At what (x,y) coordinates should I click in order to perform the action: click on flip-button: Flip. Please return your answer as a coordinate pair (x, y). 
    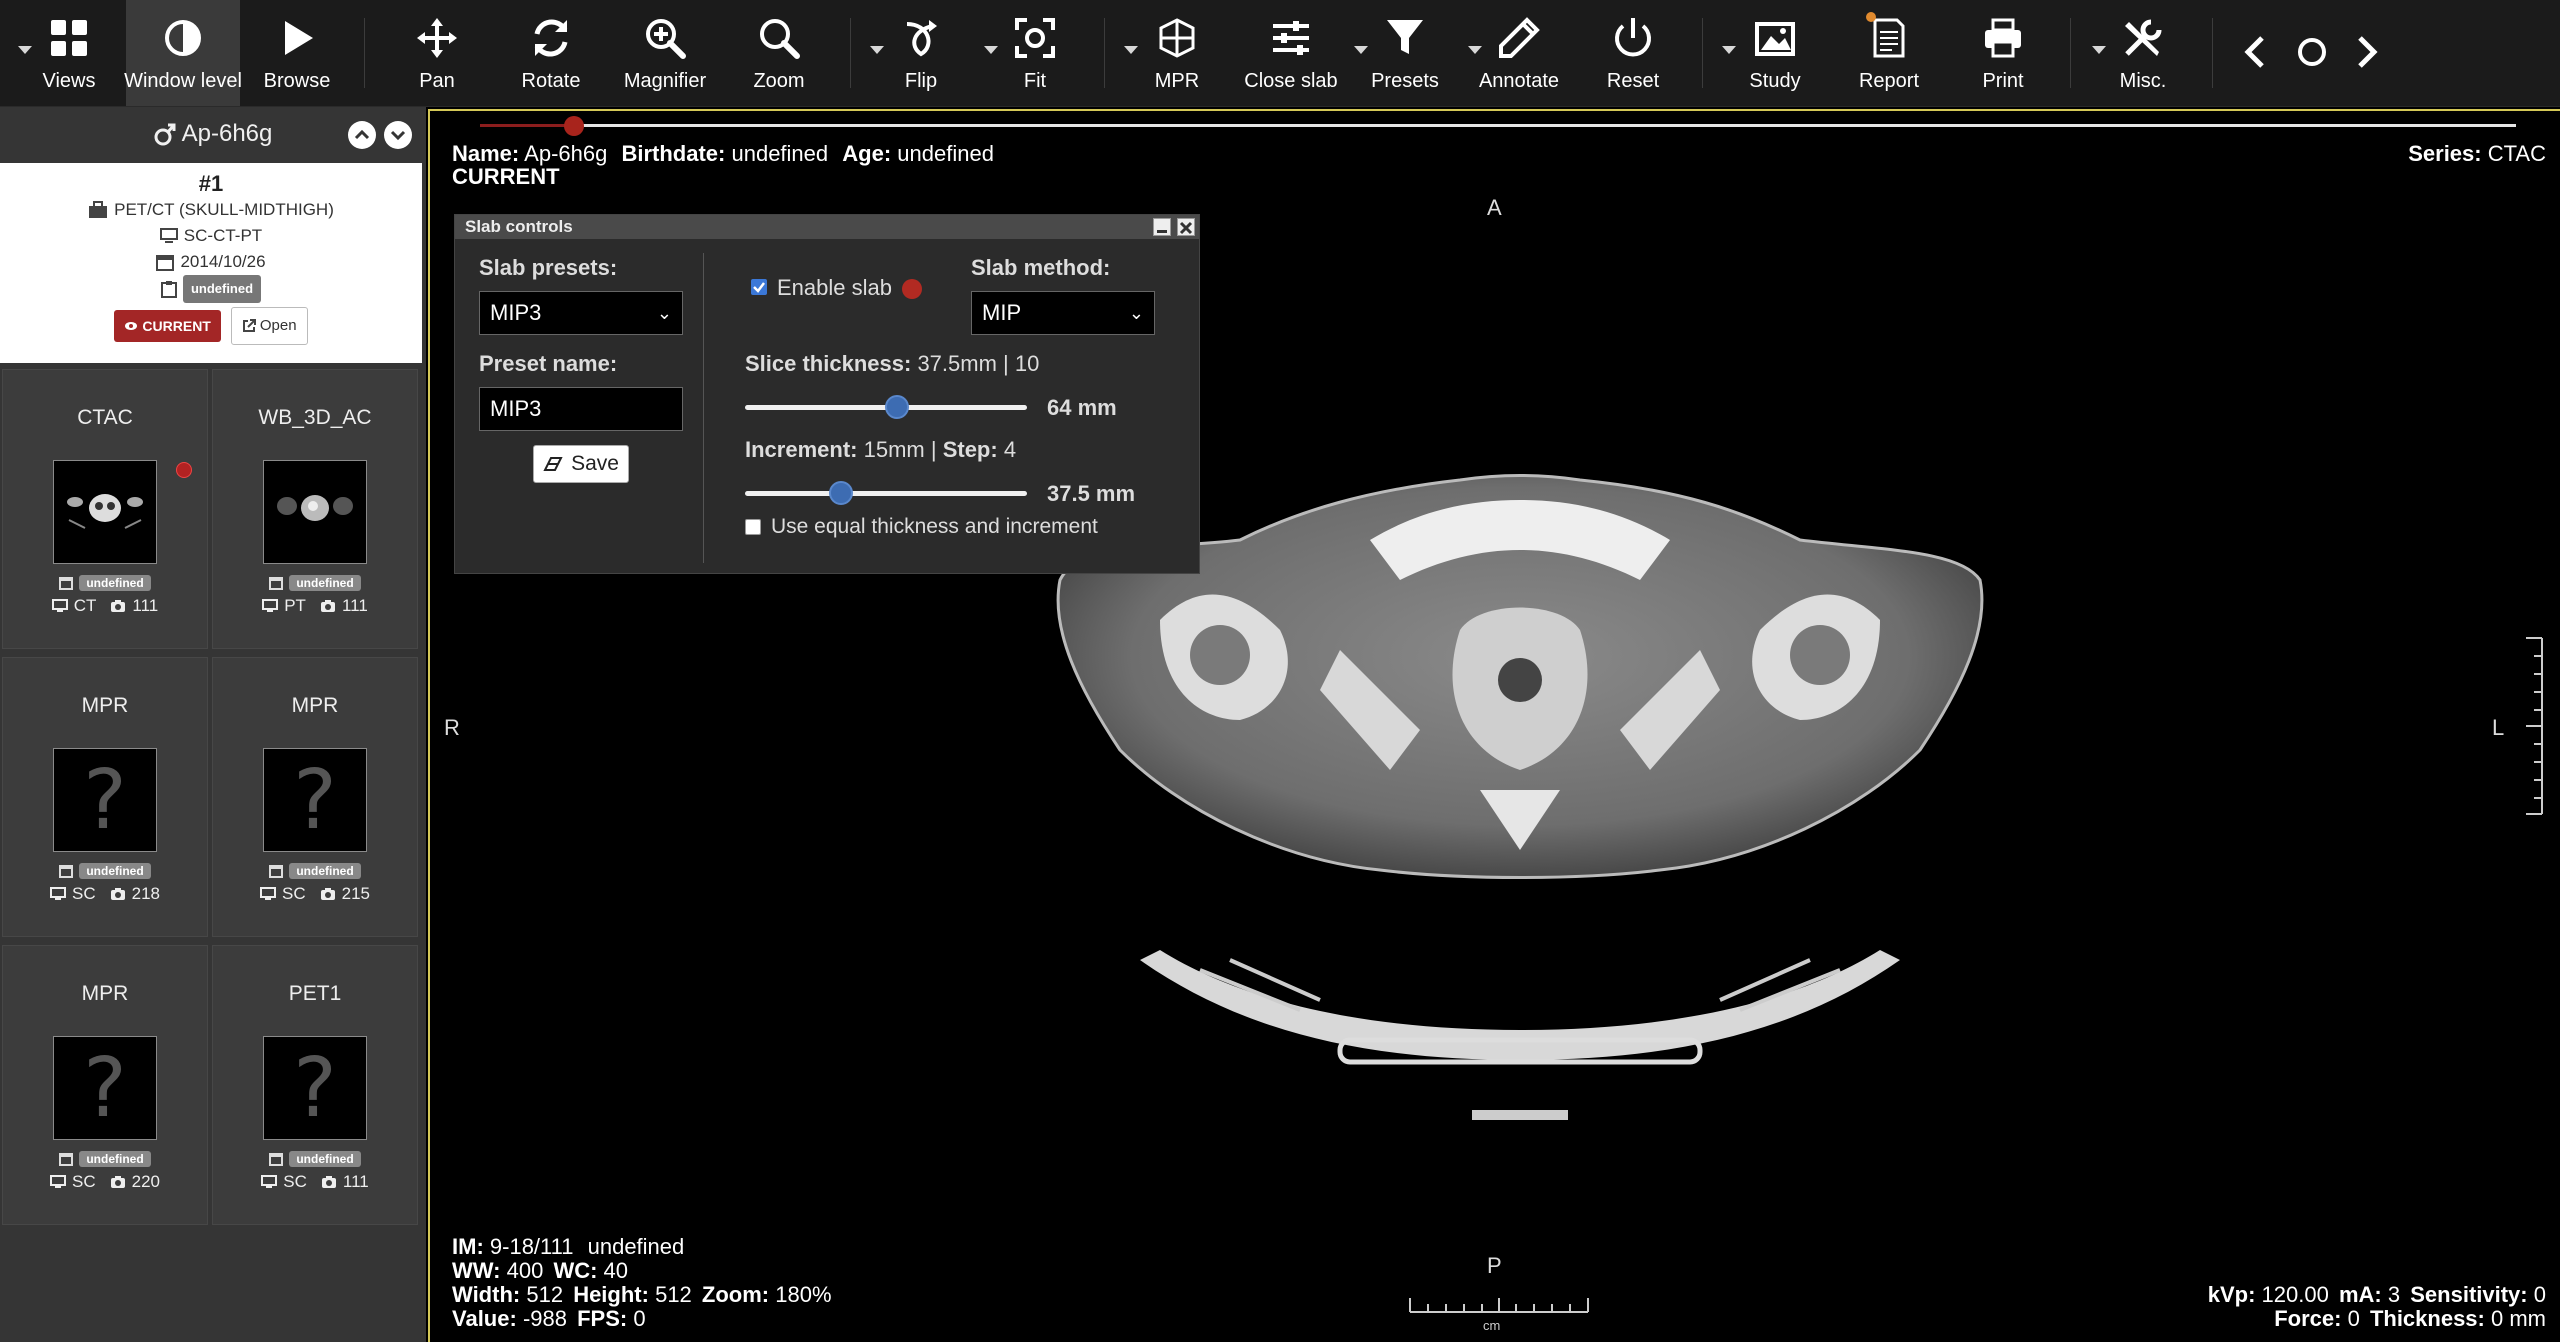
    Looking at the image, I should click on (921, 53).